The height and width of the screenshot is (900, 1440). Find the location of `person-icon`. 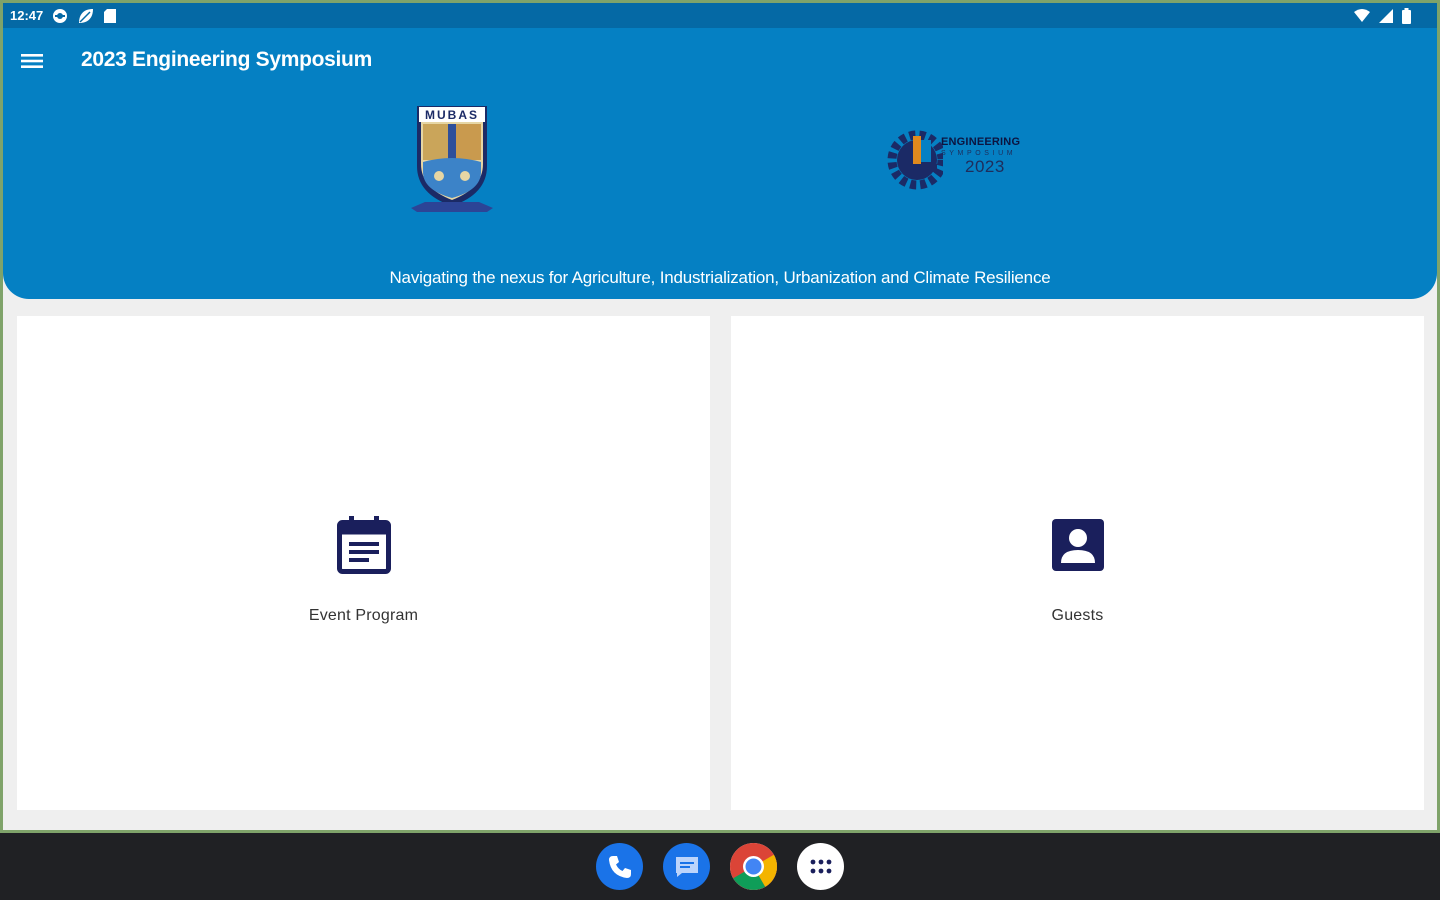

person-icon is located at coordinates (1078, 545).